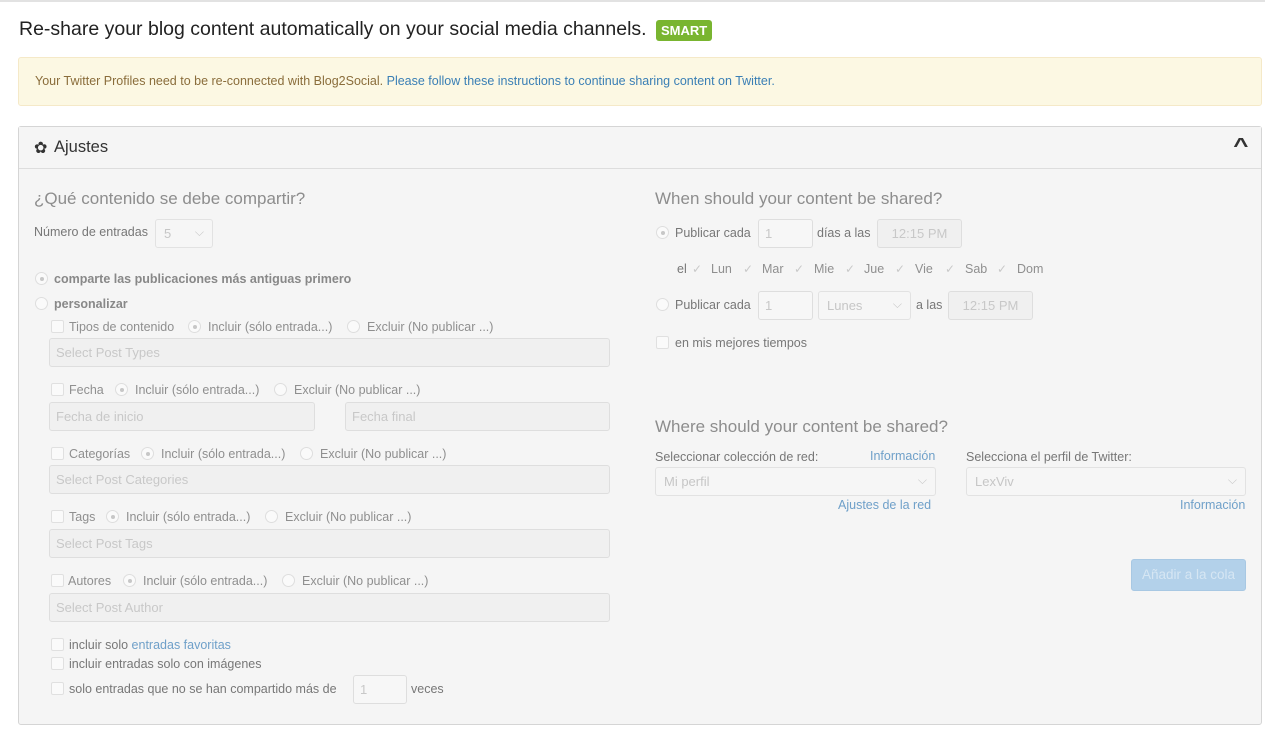 The image size is (1265, 741). I want to click on days-interval-input: 1, so click(785, 233).